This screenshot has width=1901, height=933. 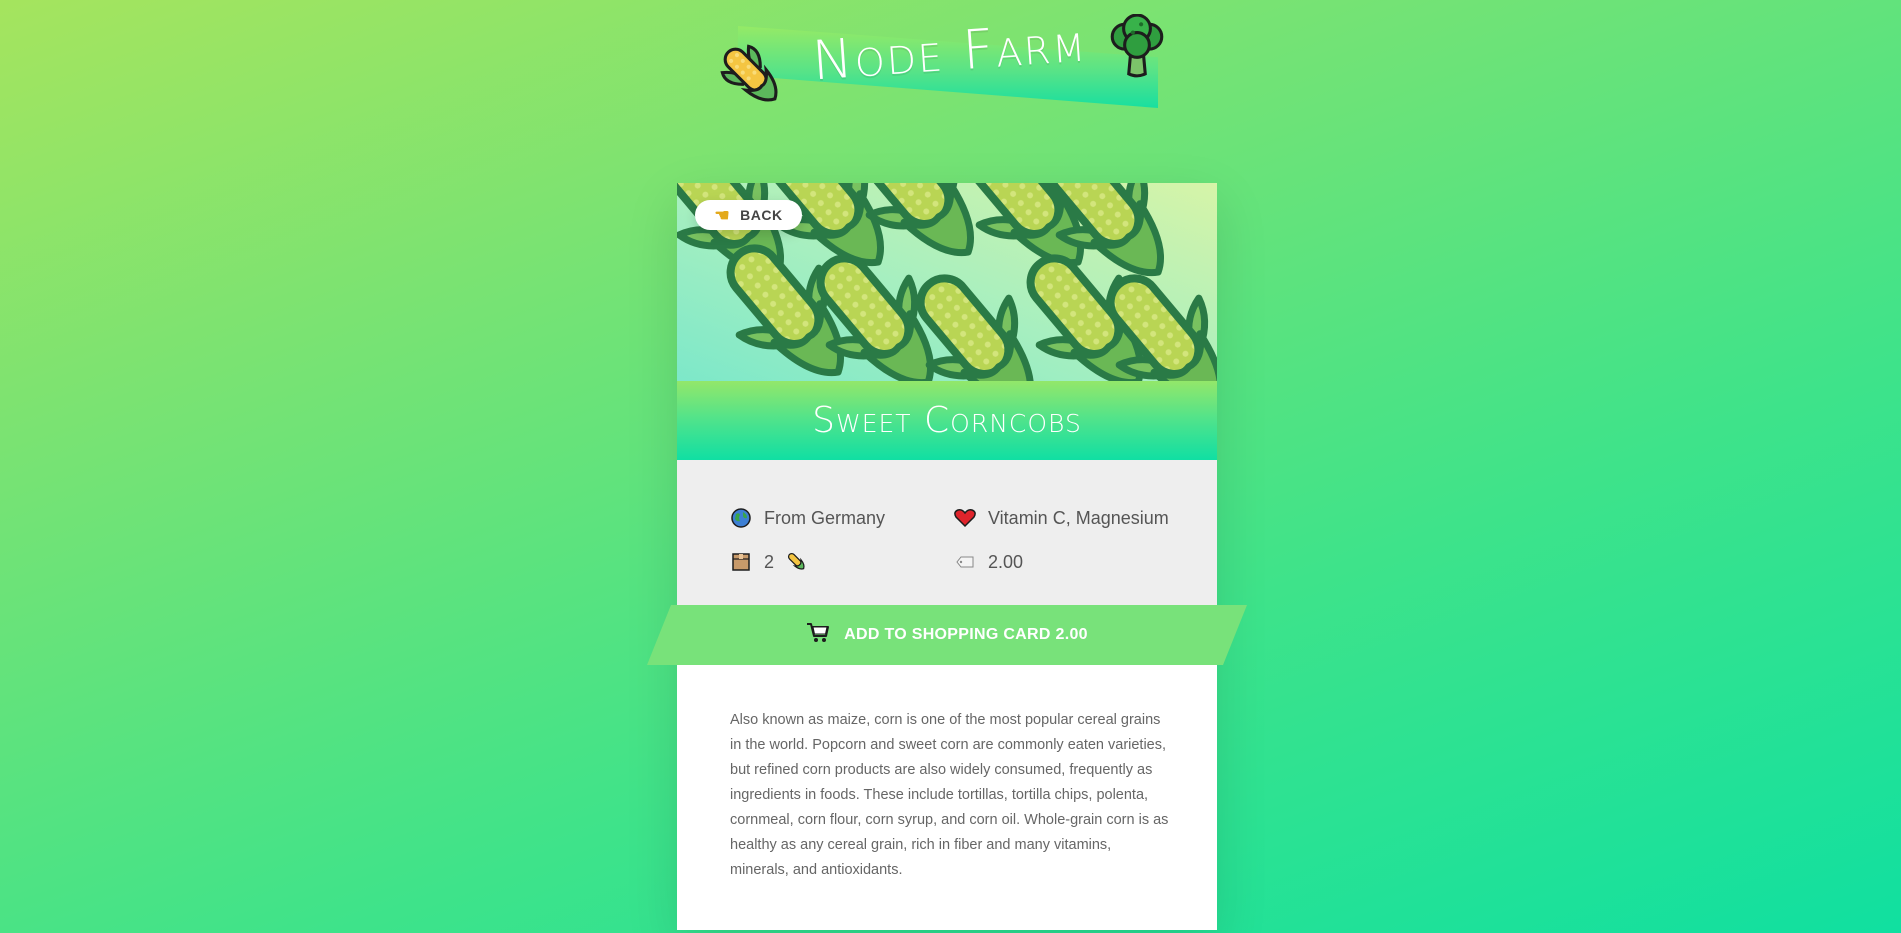 I want to click on product-name: Sweet Corncobs, so click(x=947, y=420).